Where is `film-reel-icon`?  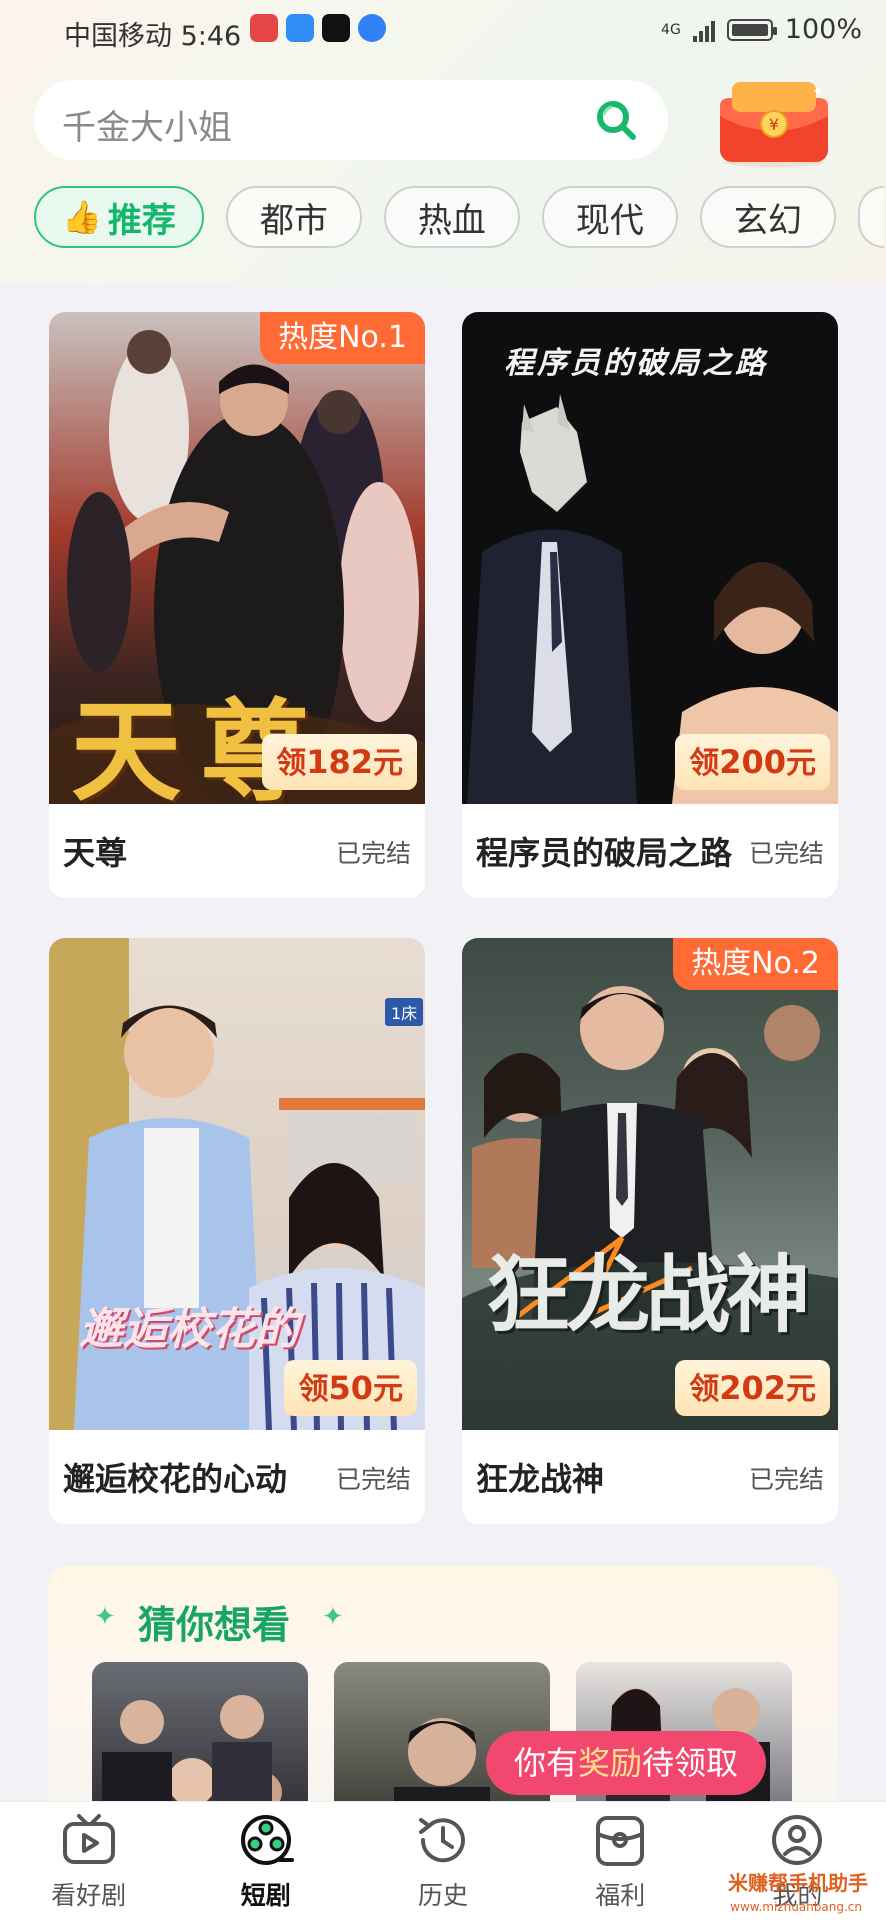 film-reel-icon is located at coordinates (267, 1840).